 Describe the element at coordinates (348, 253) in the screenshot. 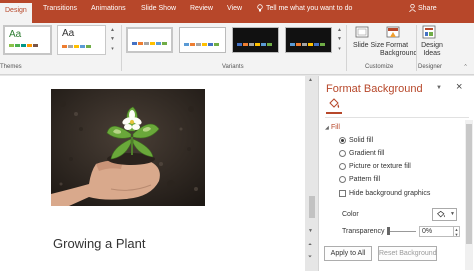

I see `apply-to-all-button: Apply to All` at that location.